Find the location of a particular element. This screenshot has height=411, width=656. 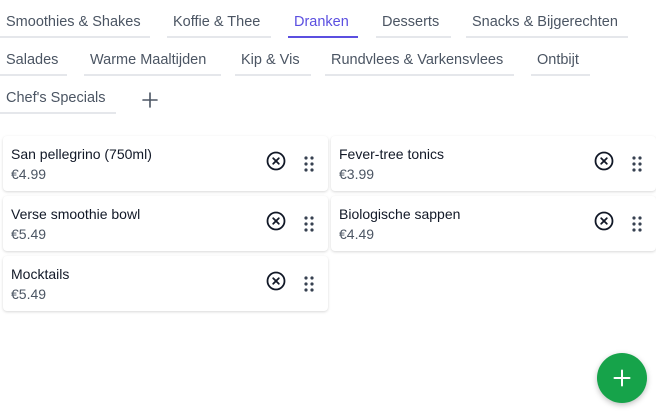

menu-item-card: Mocktails €5.49 is located at coordinates (165, 283).